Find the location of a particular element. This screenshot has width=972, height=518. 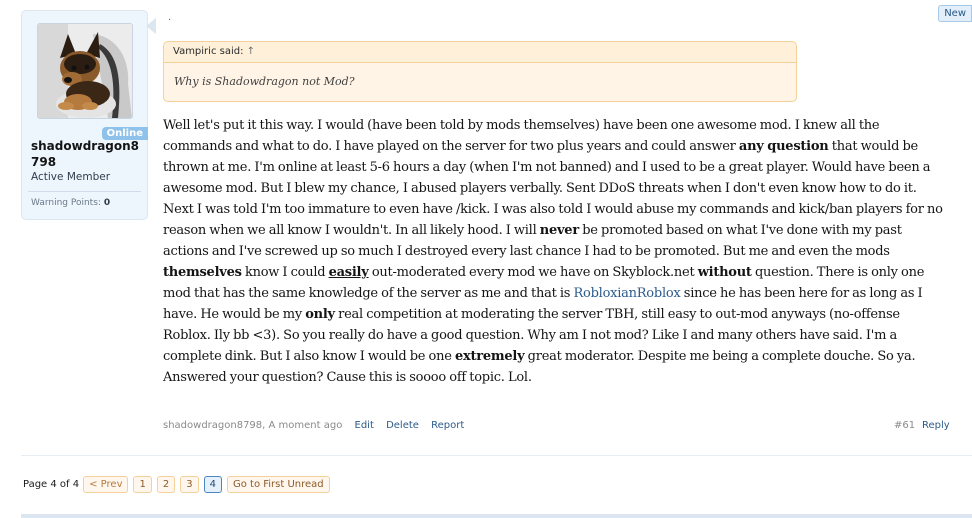

quote-author: Vampiric said: is located at coordinates (208, 51).